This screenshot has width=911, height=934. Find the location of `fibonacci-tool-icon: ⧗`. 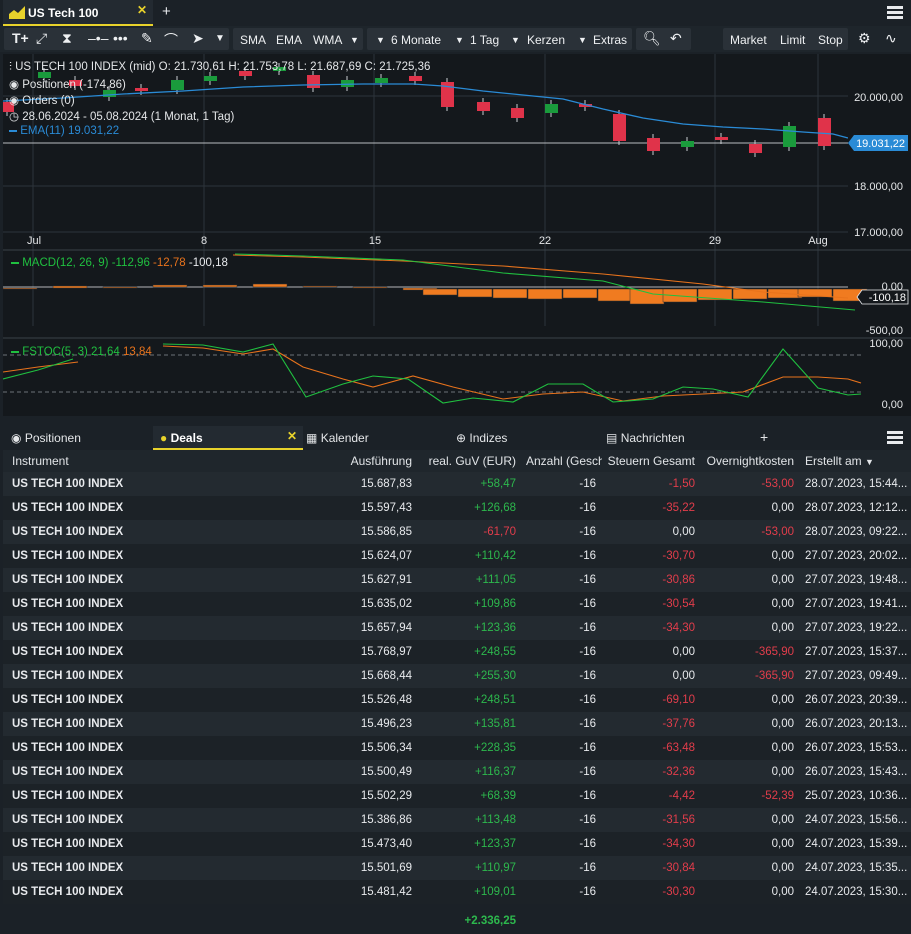

fibonacci-tool-icon: ⧗ is located at coordinates (67, 38).